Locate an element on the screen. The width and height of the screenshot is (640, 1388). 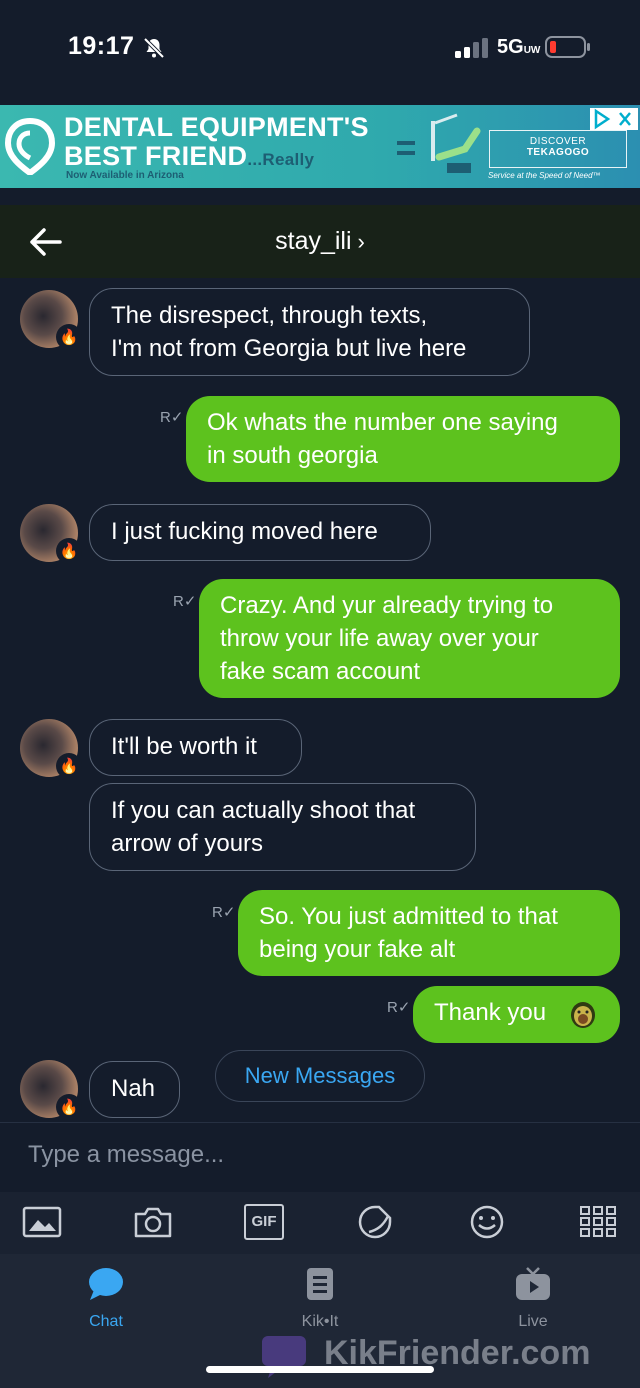
silent-bell-icon is located at coordinates (154, 48).